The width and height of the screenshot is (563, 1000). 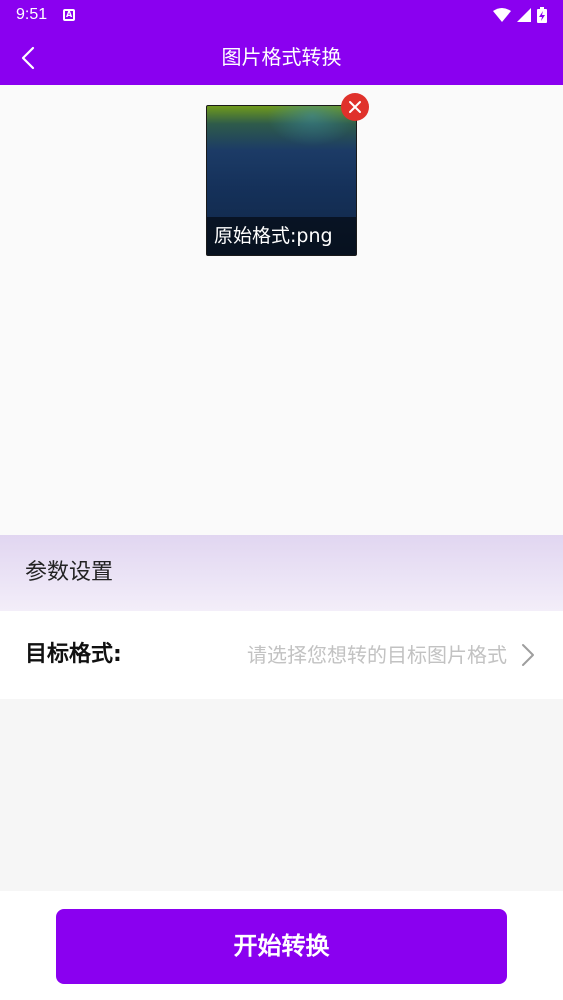 I want to click on app-bar: 图片格式转换, so click(x=281, y=57).